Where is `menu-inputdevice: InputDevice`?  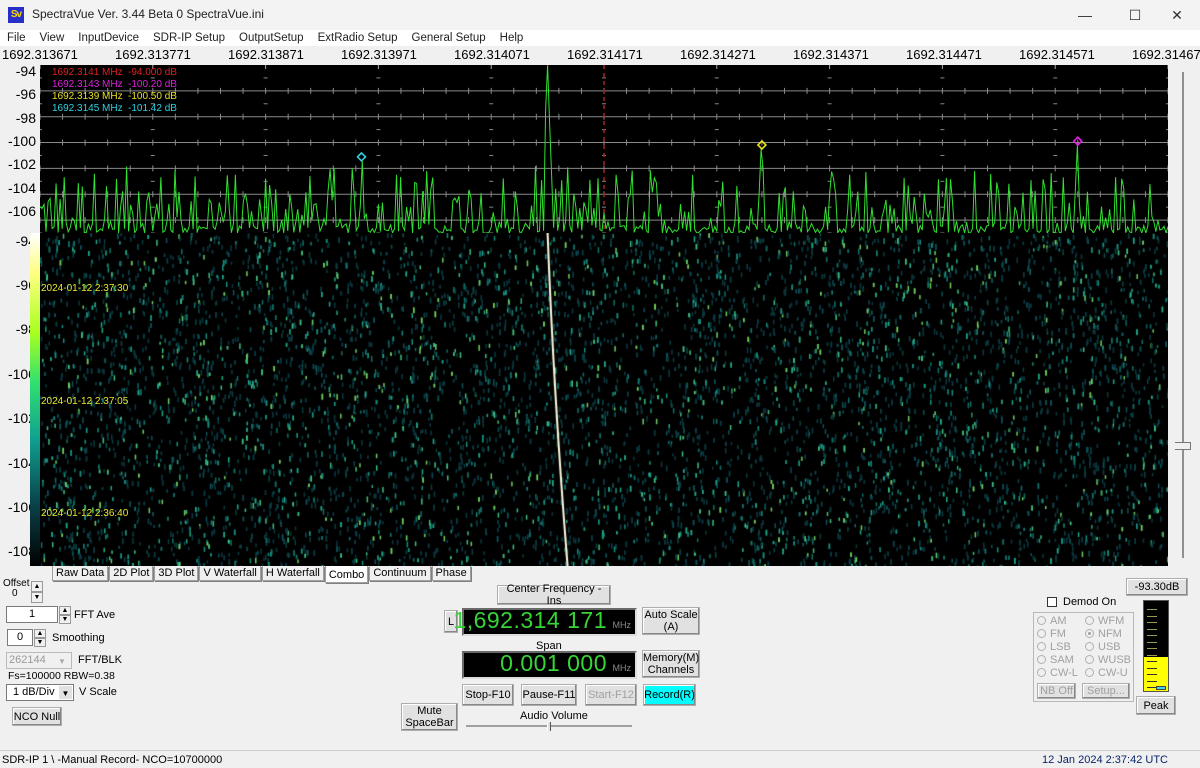 menu-inputdevice: InputDevice is located at coordinates (108, 38).